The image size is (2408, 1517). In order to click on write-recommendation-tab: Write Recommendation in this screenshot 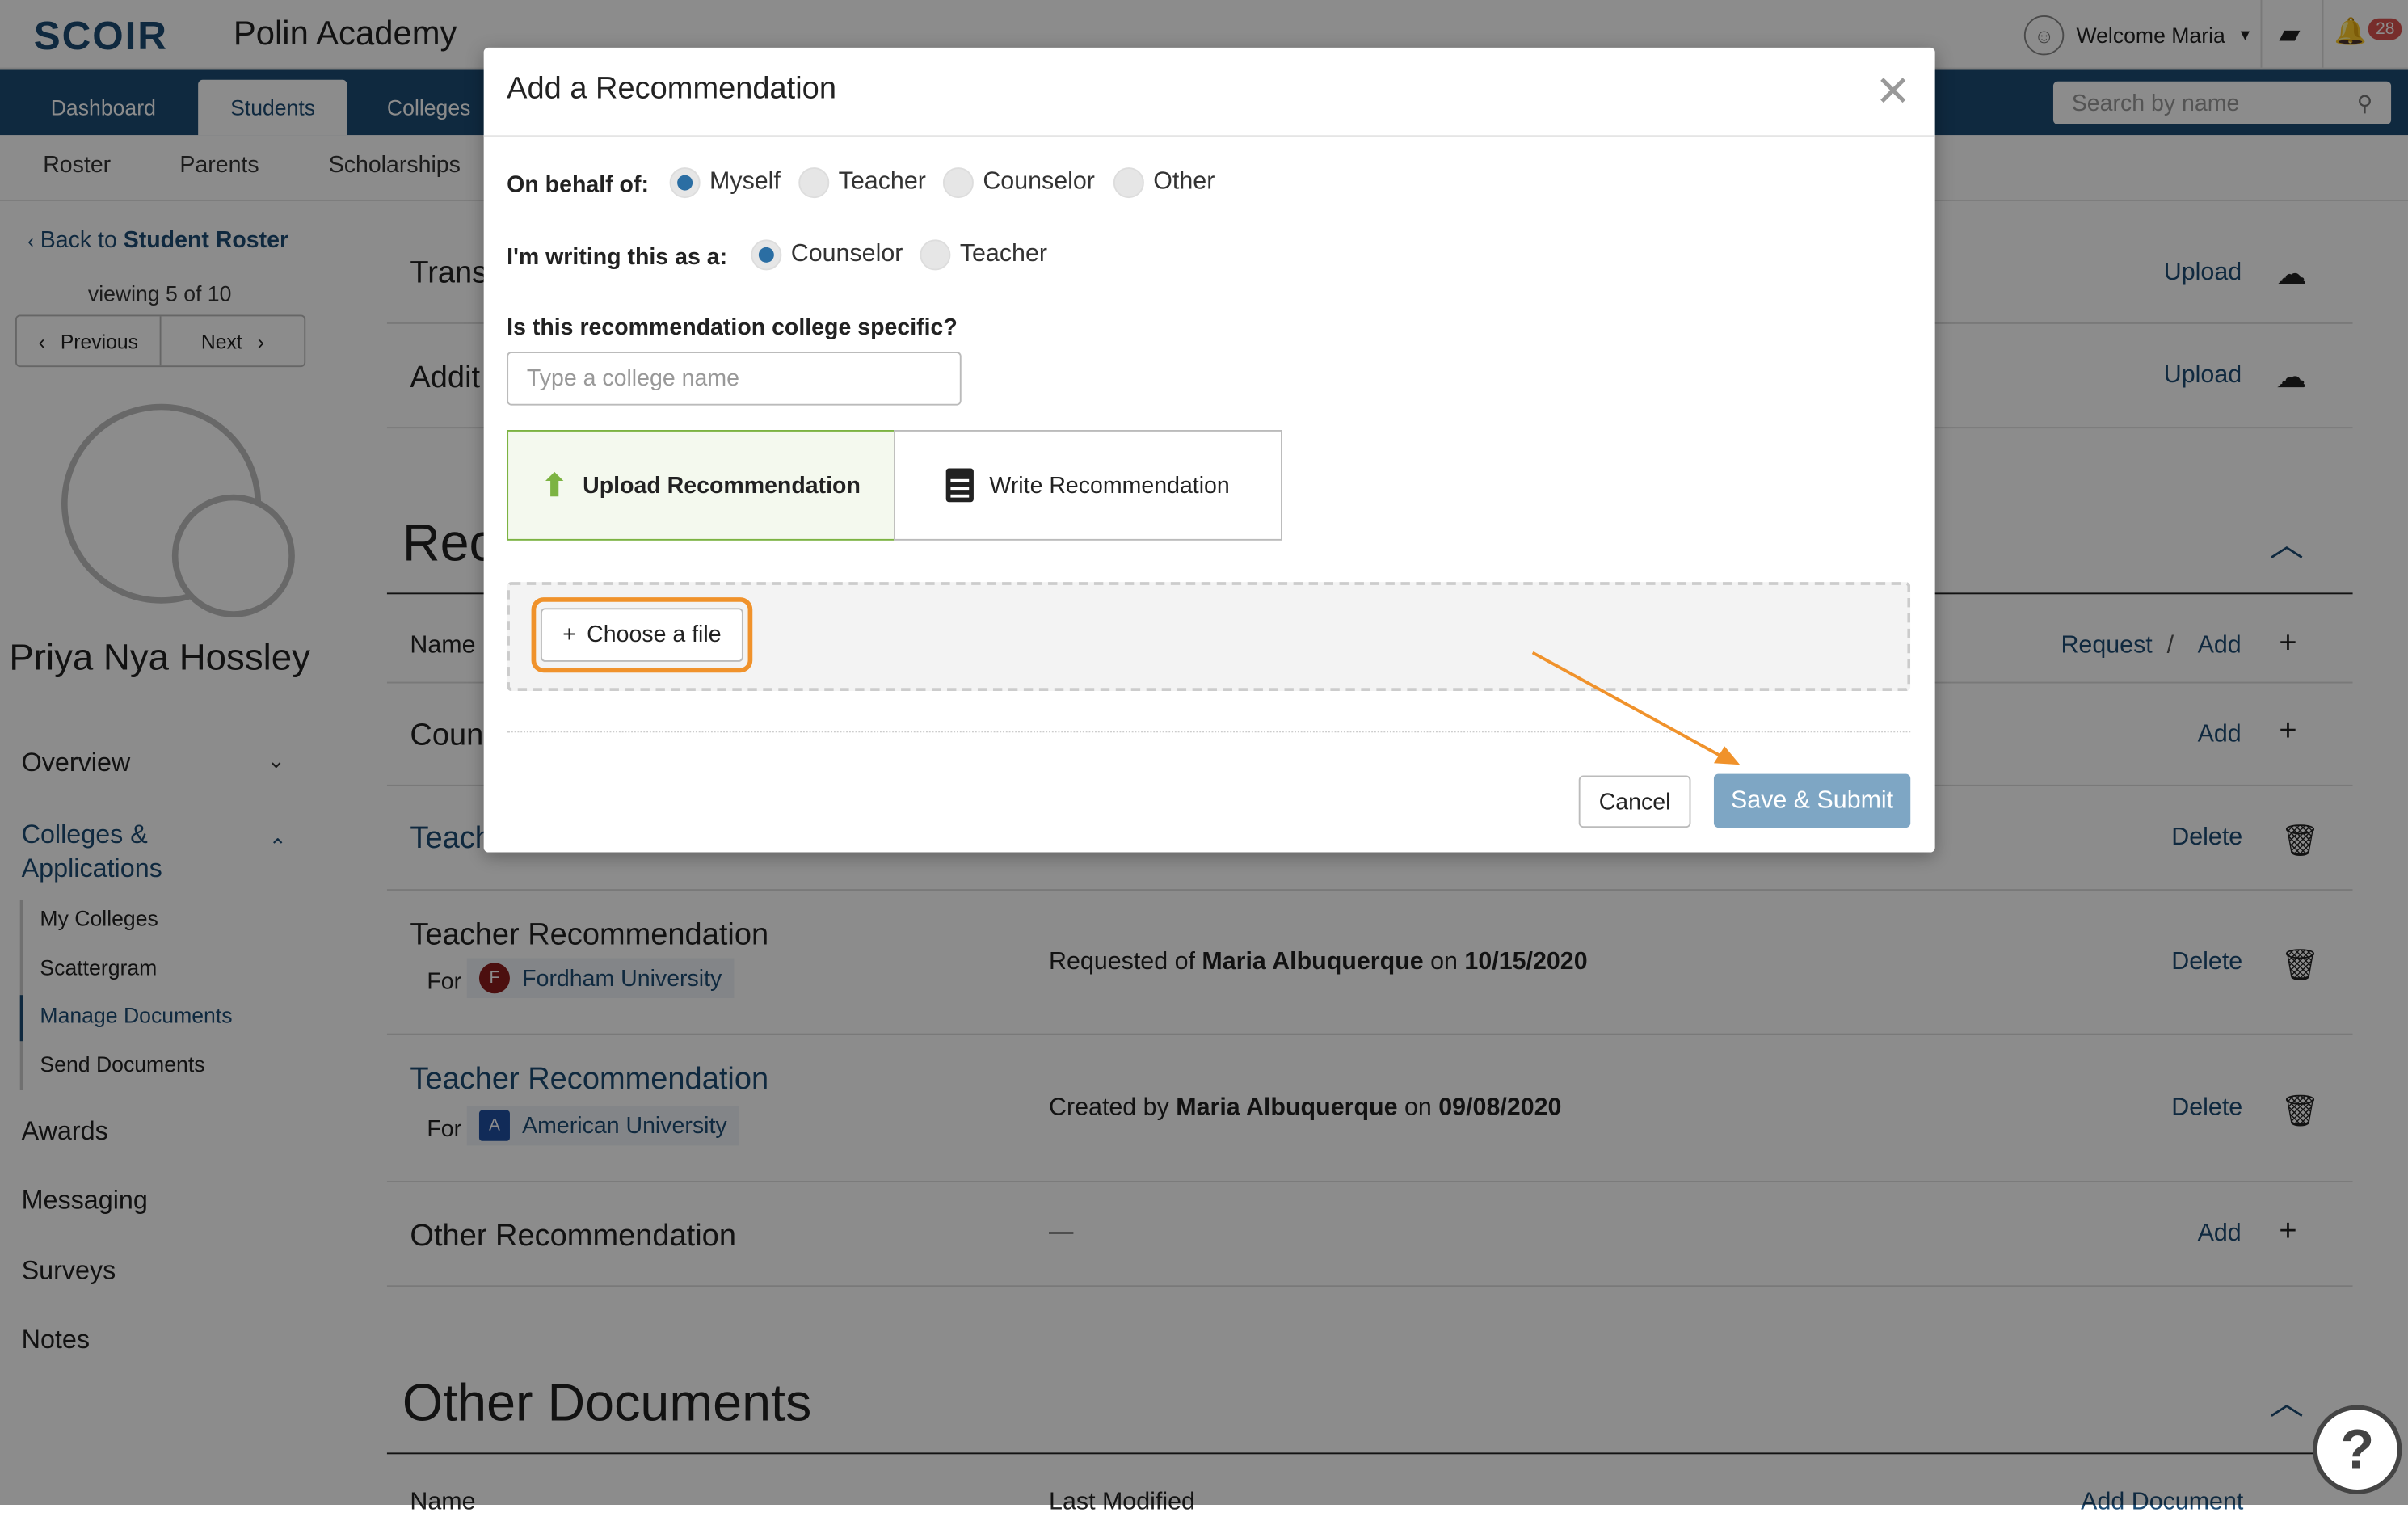, I will do `click(1088, 486)`.